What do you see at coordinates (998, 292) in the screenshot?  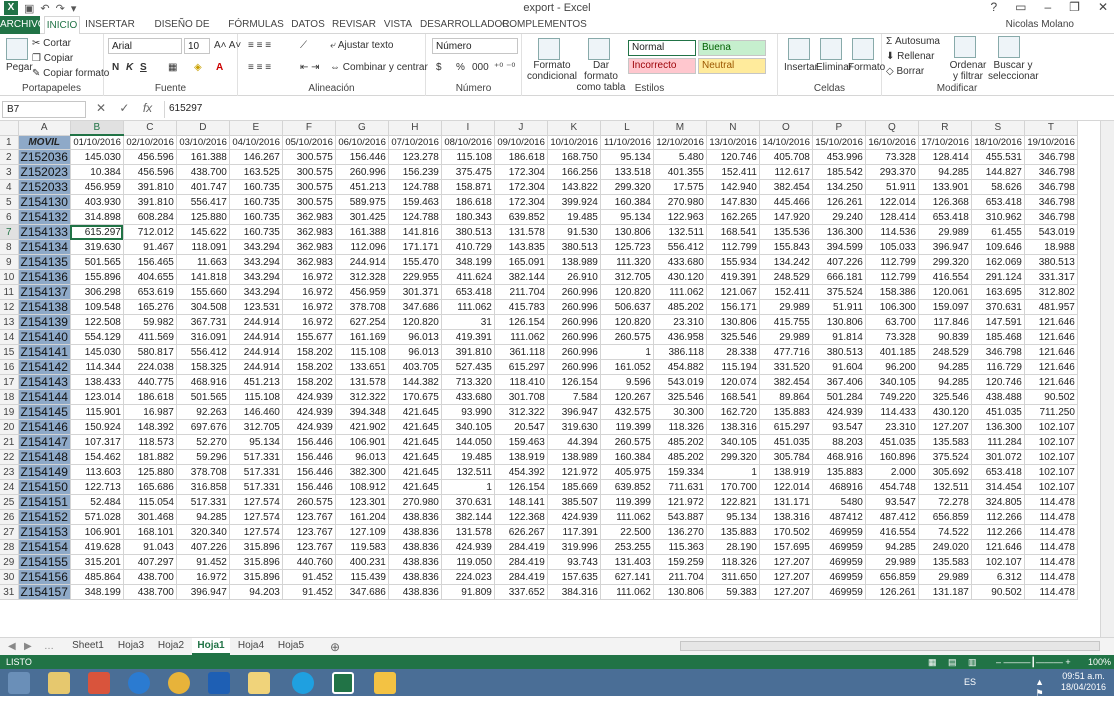 I see `value-cell: 163.695` at bounding box center [998, 292].